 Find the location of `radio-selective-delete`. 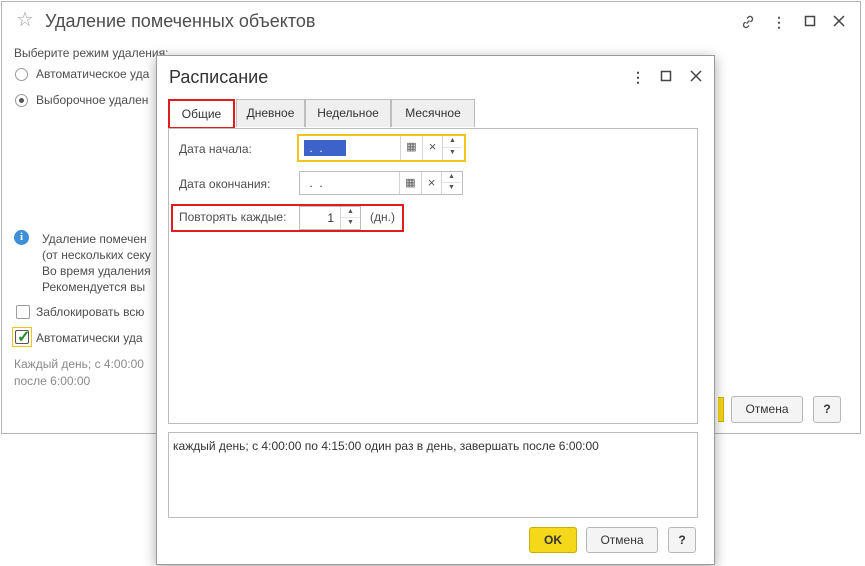

radio-selective-delete is located at coordinates (21, 100).